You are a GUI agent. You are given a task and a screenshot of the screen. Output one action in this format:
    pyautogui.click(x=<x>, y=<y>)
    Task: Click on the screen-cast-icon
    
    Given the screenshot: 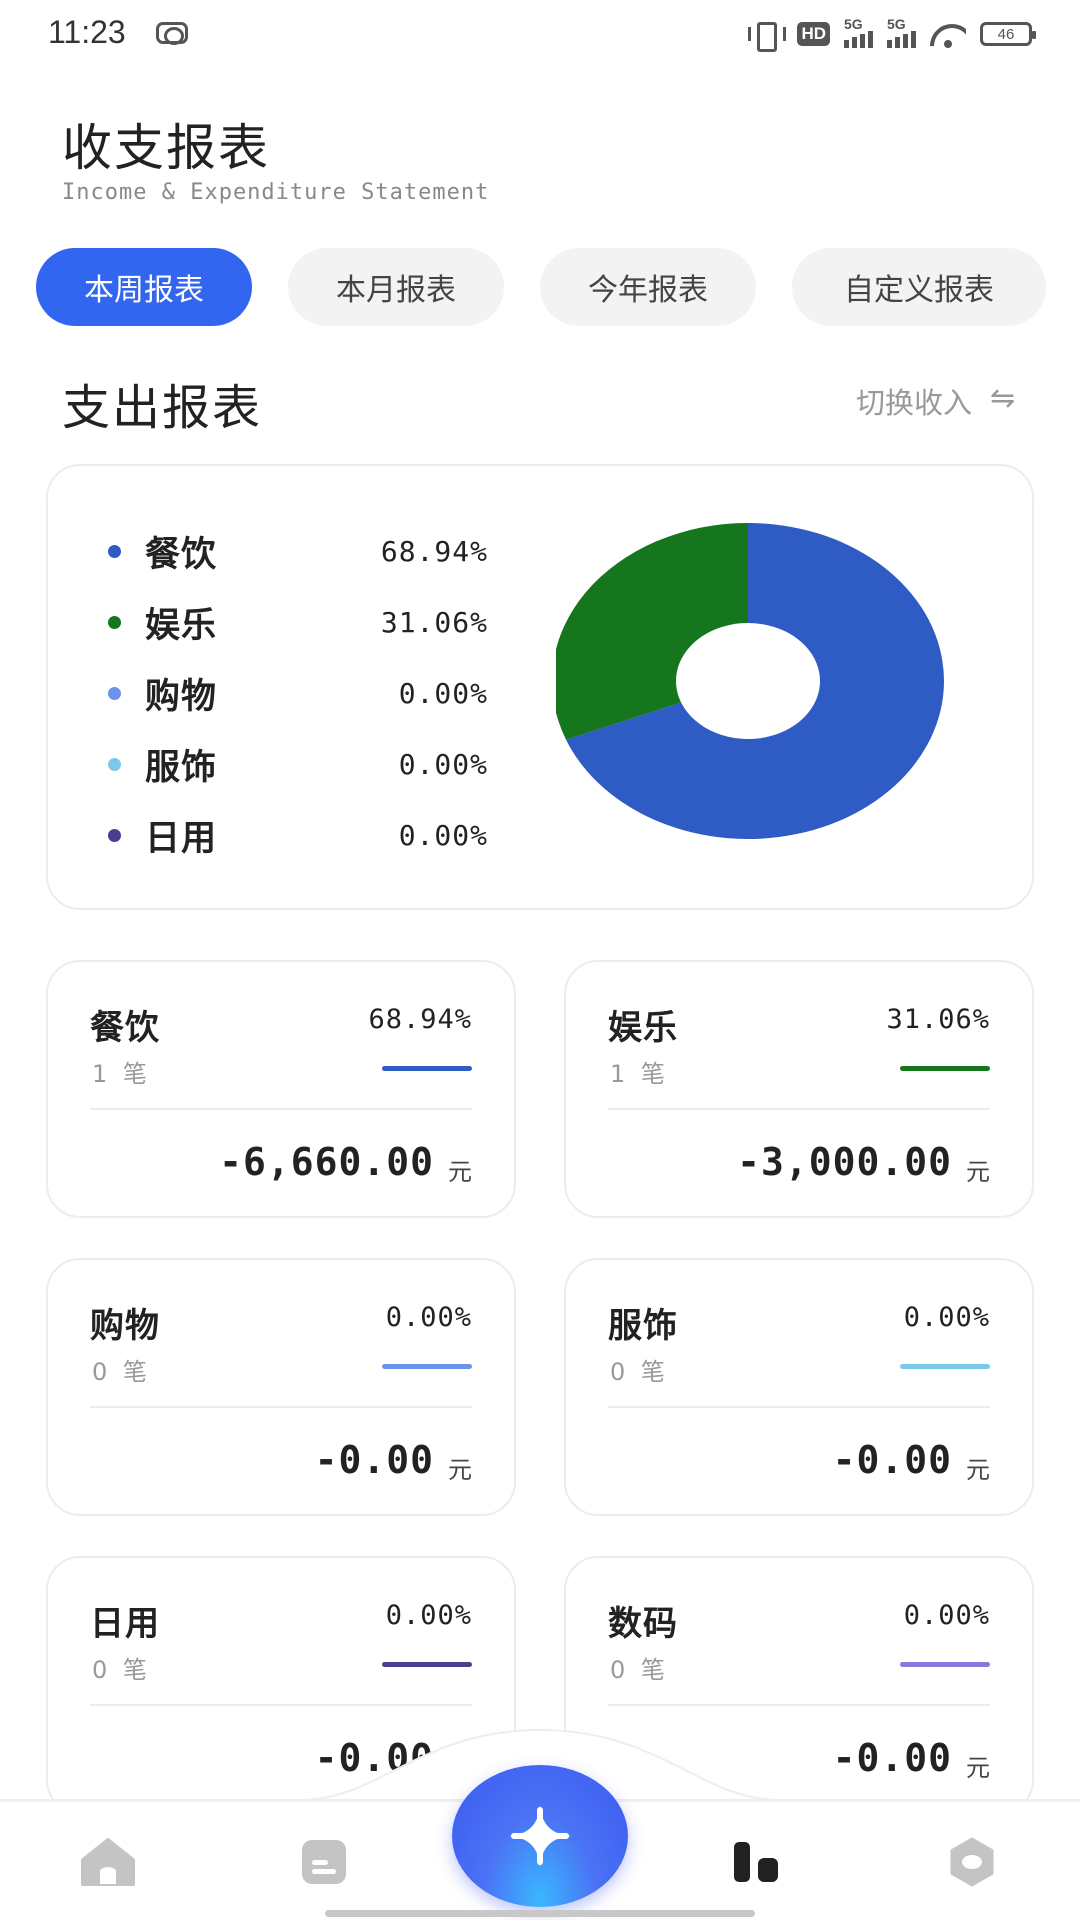 What is the action you would take?
    pyautogui.click(x=172, y=33)
    